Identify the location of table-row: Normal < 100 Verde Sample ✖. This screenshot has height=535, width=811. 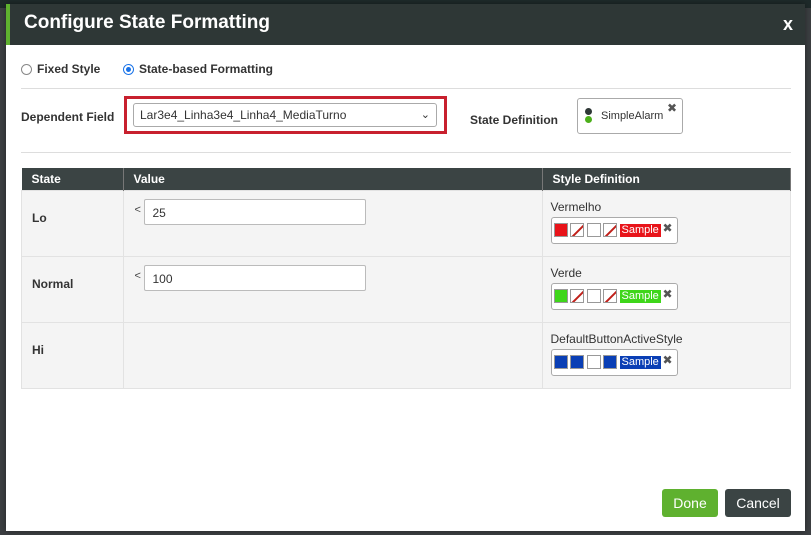
(406, 289).